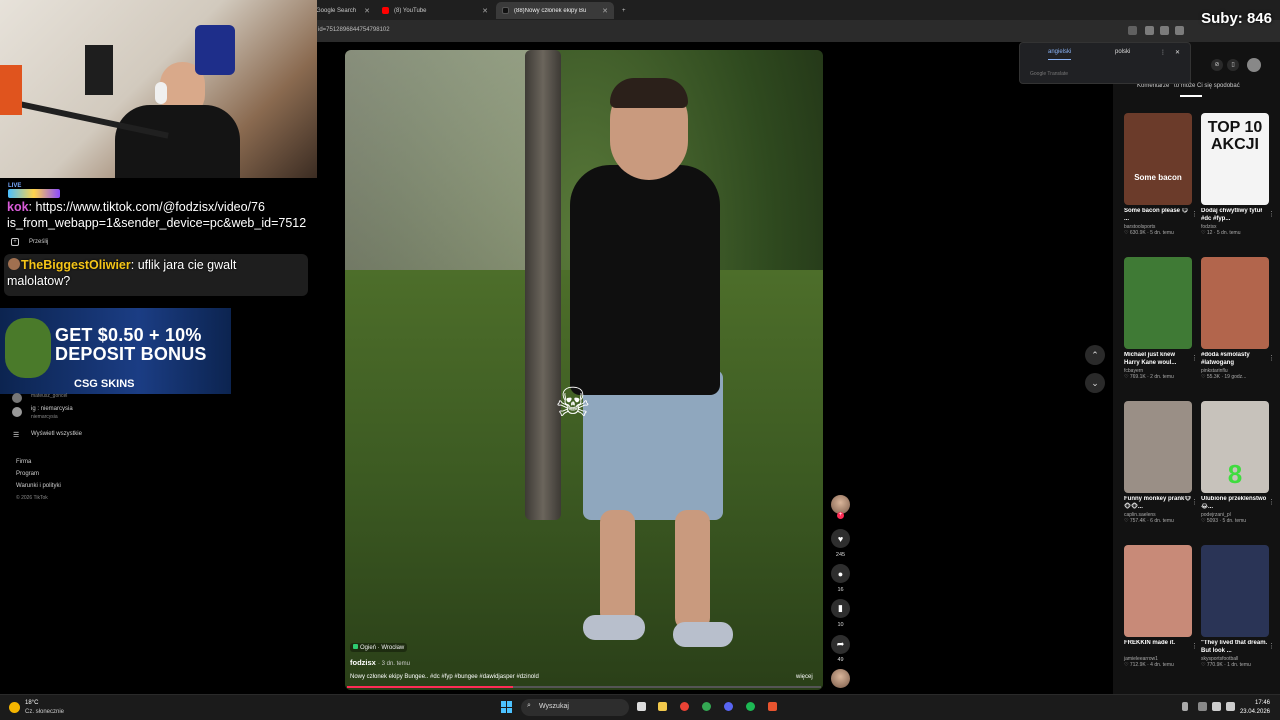 This screenshot has width=1280, height=720. Describe the element at coordinates (684, 706) in the screenshot. I see `chrome-icon` at that location.